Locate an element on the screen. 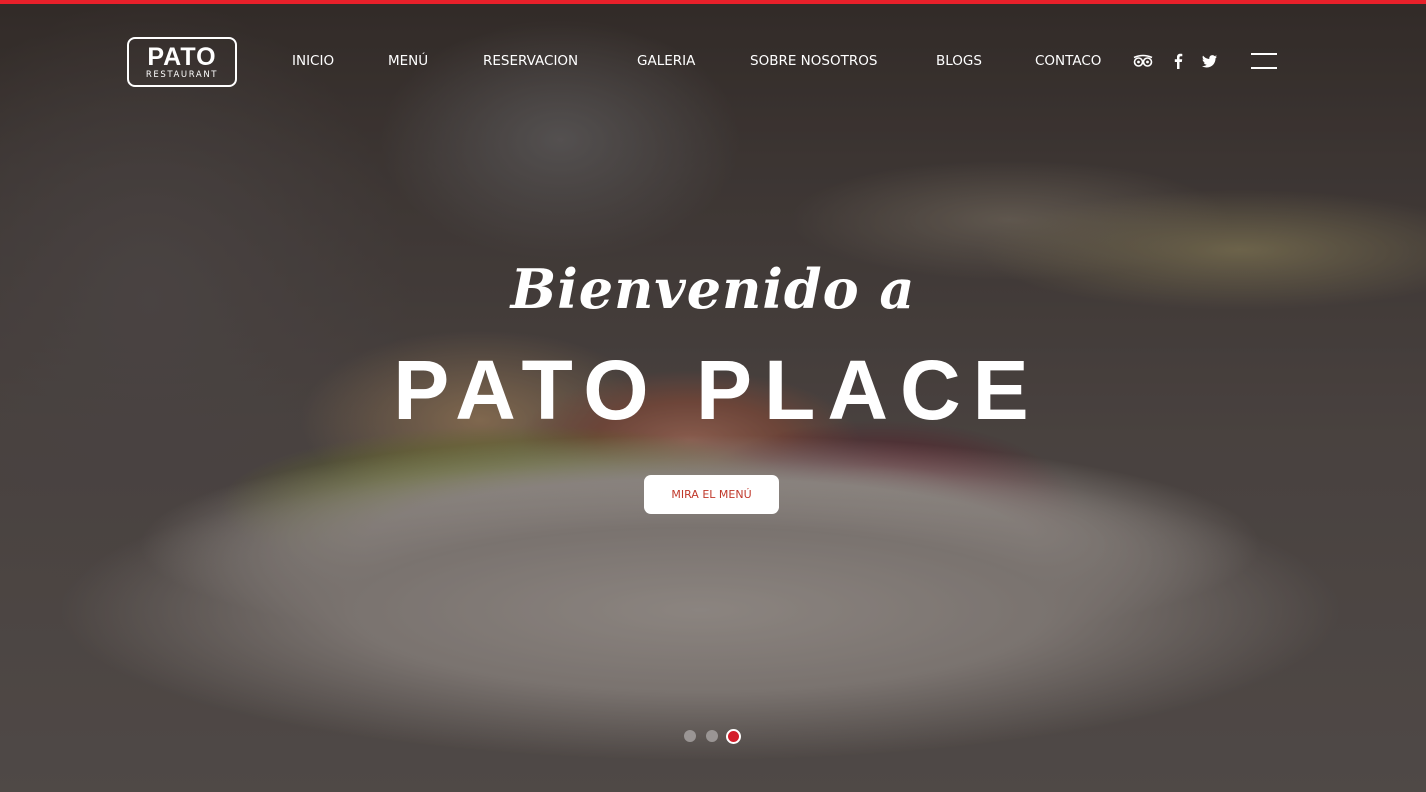 The height and width of the screenshot is (792, 1426). hamburger-menu-icon is located at coordinates (1264, 61).